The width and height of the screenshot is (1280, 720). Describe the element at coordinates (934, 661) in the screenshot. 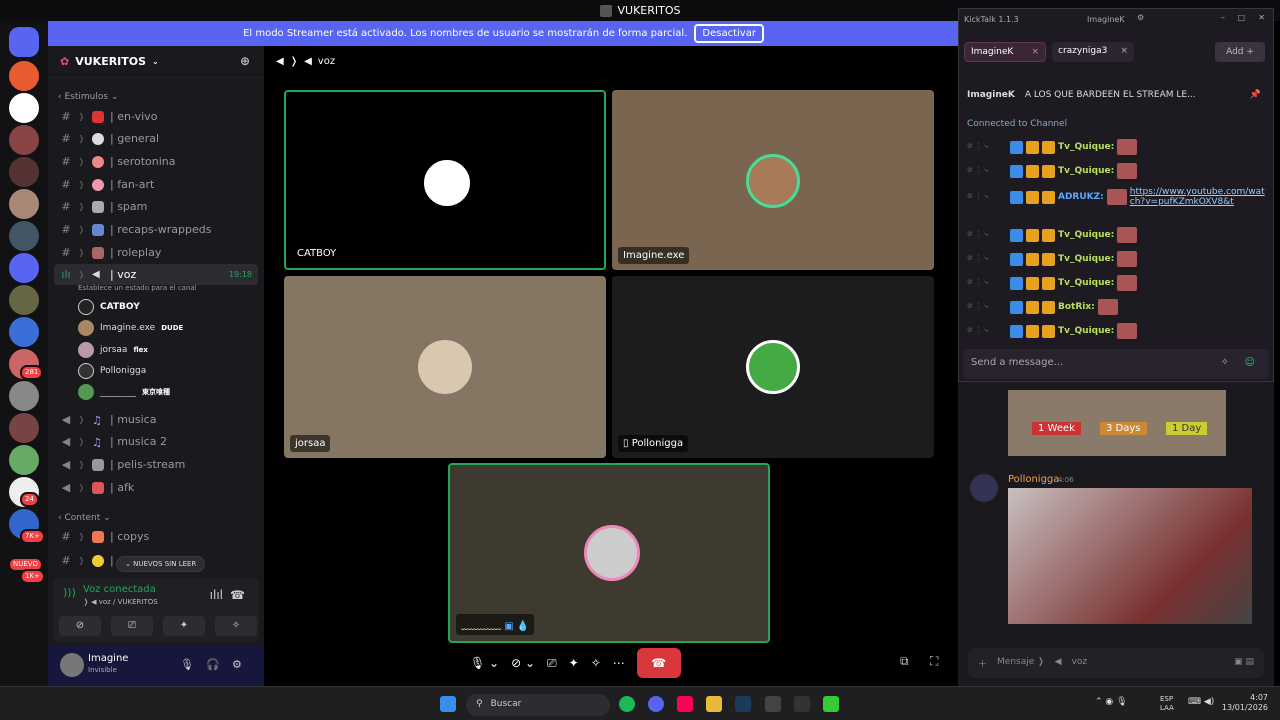

I see `fullscreen-icon: ⛶` at that location.